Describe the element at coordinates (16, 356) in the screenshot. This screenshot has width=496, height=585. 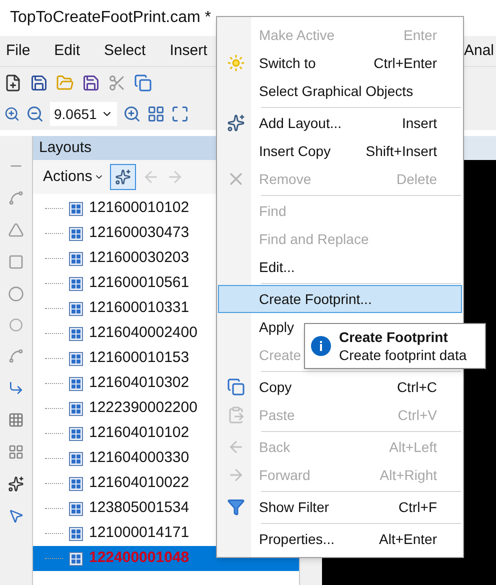
I see `path-icon` at that location.